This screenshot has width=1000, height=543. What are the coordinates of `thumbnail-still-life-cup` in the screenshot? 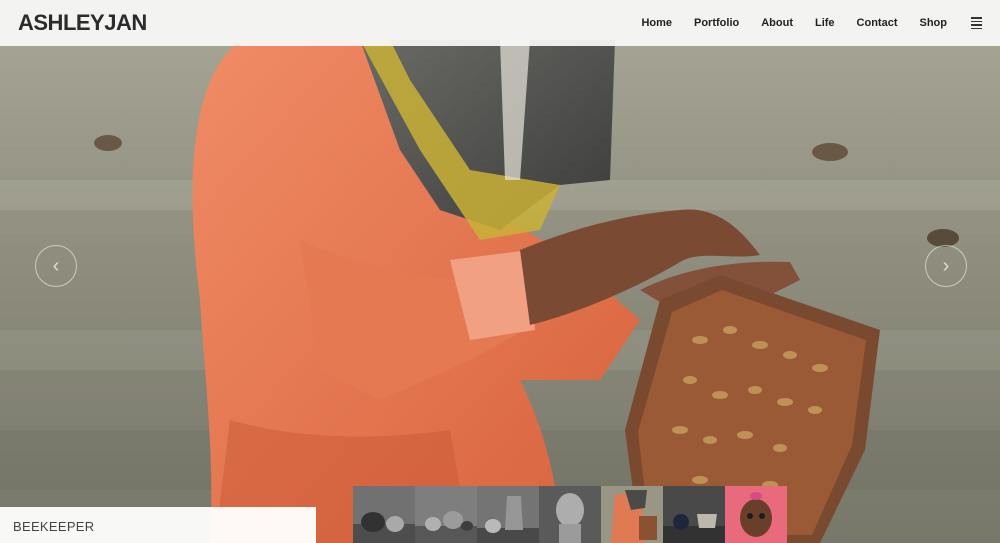 It's located at (694, 514).